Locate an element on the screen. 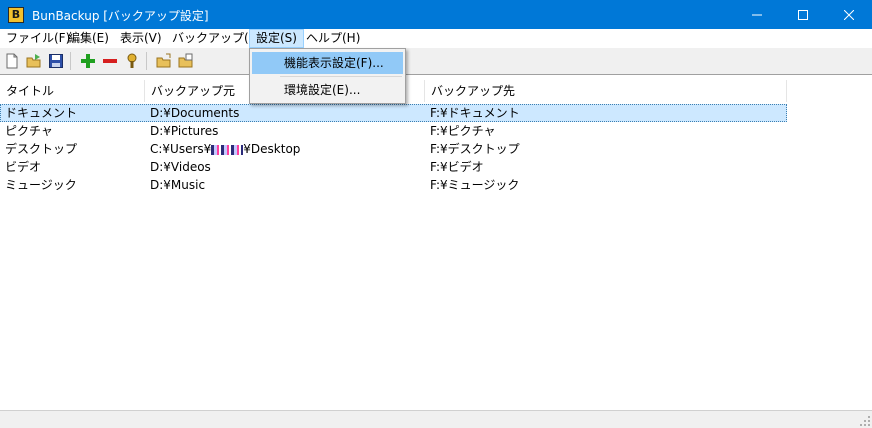 The image size is (872, 428). save-icon is located at coordinates (56, 61).